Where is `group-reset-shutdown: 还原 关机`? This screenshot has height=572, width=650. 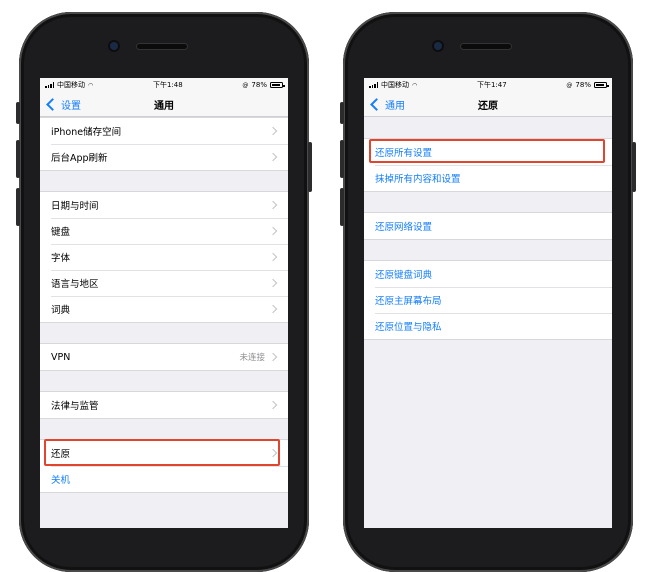 group-reset-shutdown: 还原 关机 is located at coordinates (164, 466).